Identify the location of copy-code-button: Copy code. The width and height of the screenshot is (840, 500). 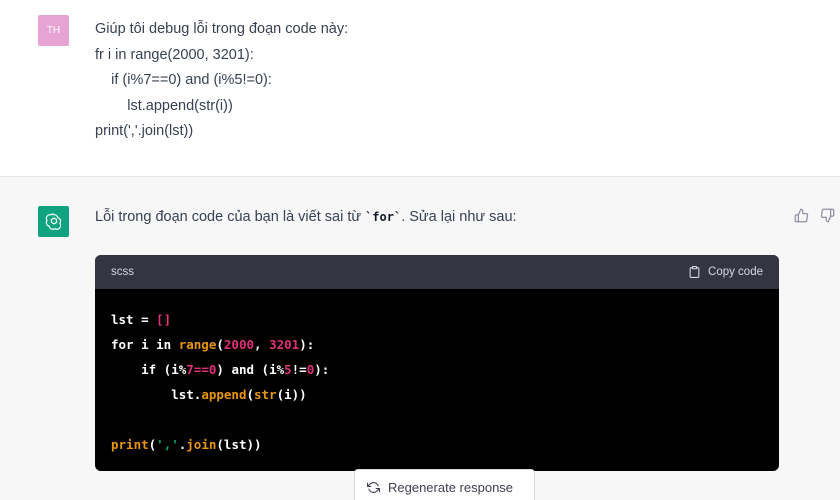
(725, 272).